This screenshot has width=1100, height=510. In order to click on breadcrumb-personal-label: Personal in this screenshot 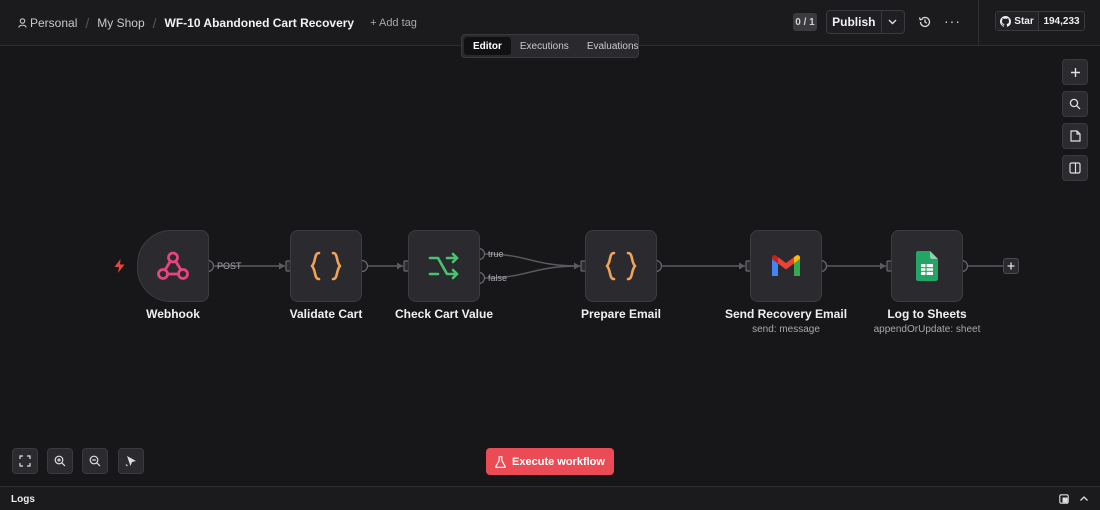, I will do `click(54, 23)`.